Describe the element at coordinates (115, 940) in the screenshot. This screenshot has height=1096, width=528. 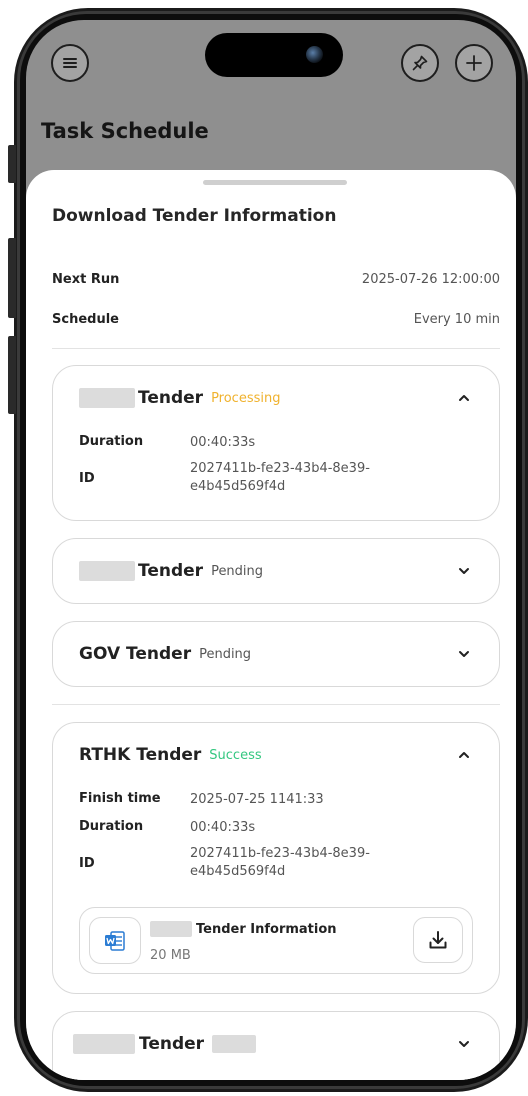
I see `word-doc-icon` at that location.